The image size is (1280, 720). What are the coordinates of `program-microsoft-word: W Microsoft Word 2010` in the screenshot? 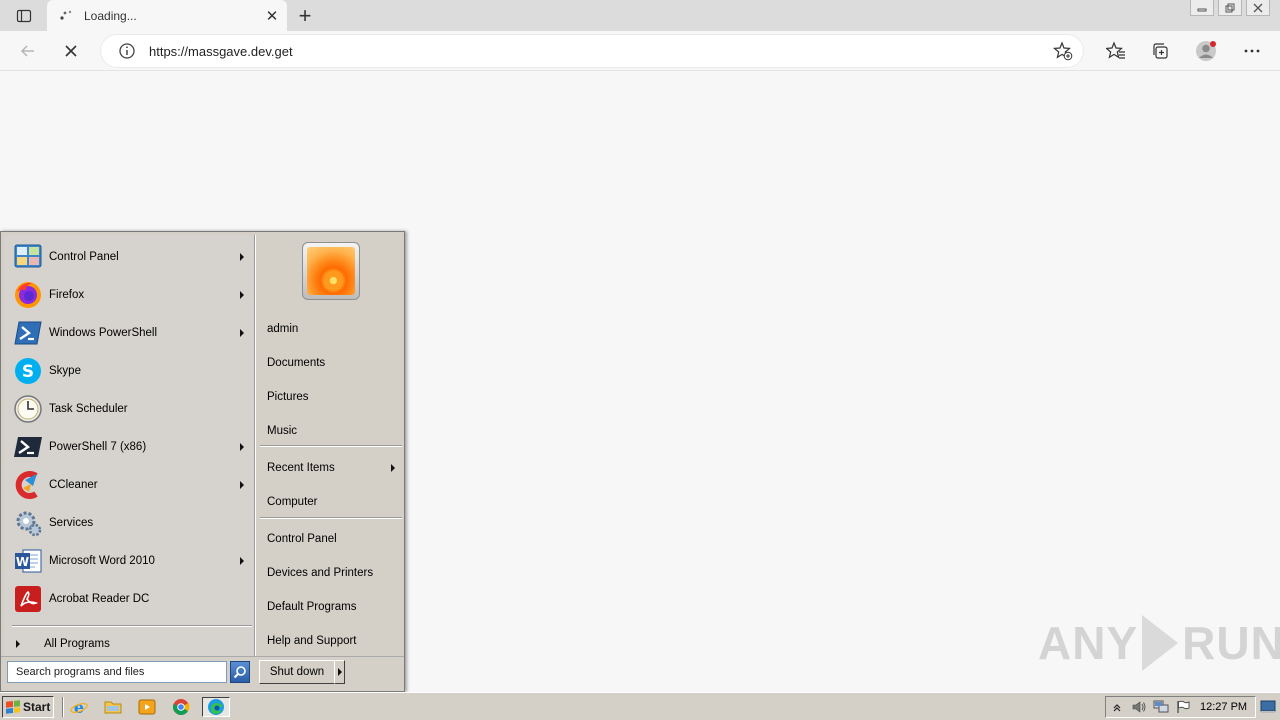 It's located at (129, 561).